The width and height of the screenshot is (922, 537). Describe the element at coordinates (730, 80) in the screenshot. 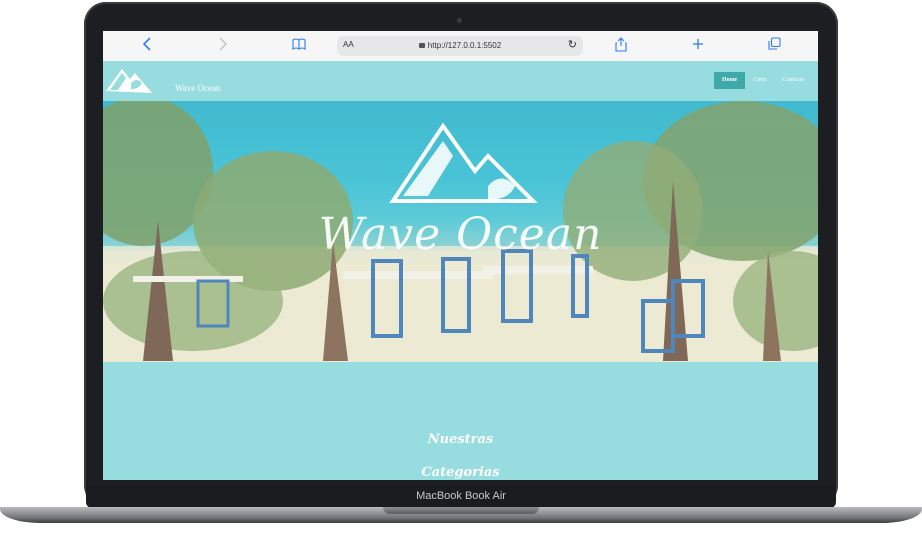

I see `nav-item-home: Home` at that location.